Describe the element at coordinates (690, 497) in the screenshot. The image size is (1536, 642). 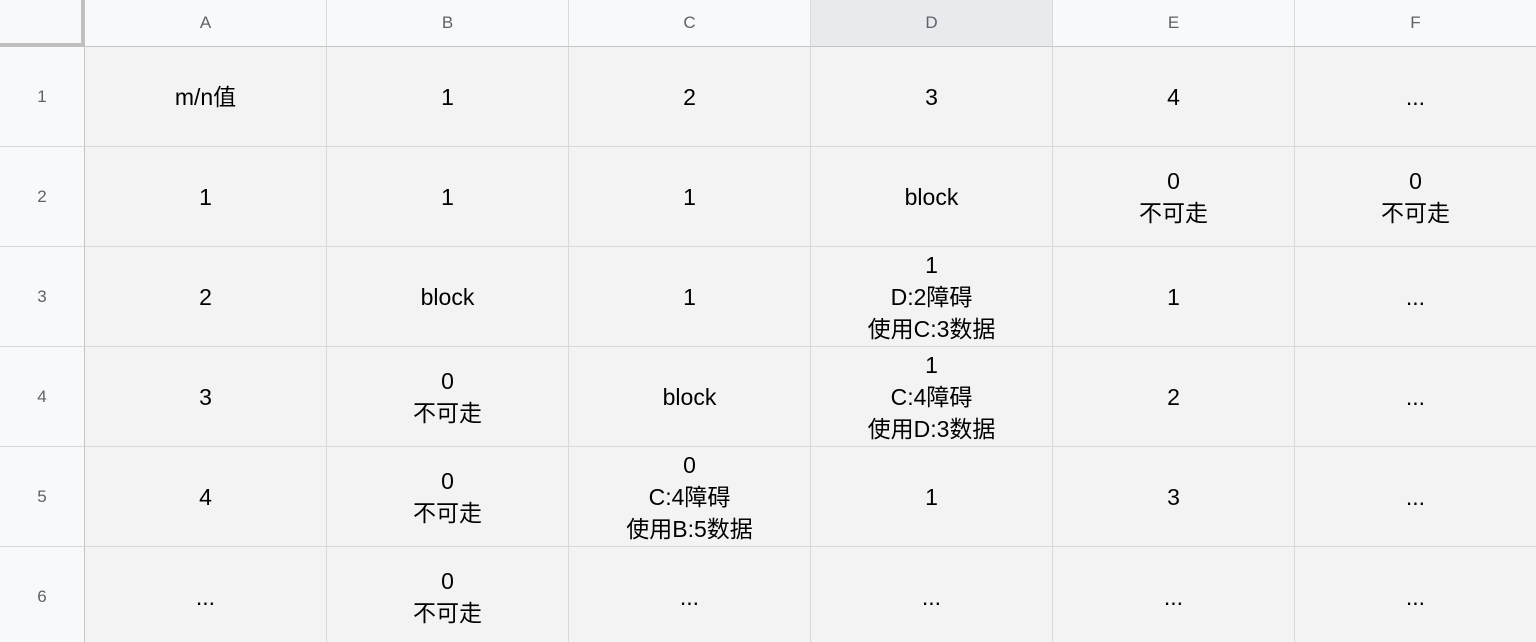
I see `cell-c5: 0 C:4障碍 使用B:5数据` at that location.